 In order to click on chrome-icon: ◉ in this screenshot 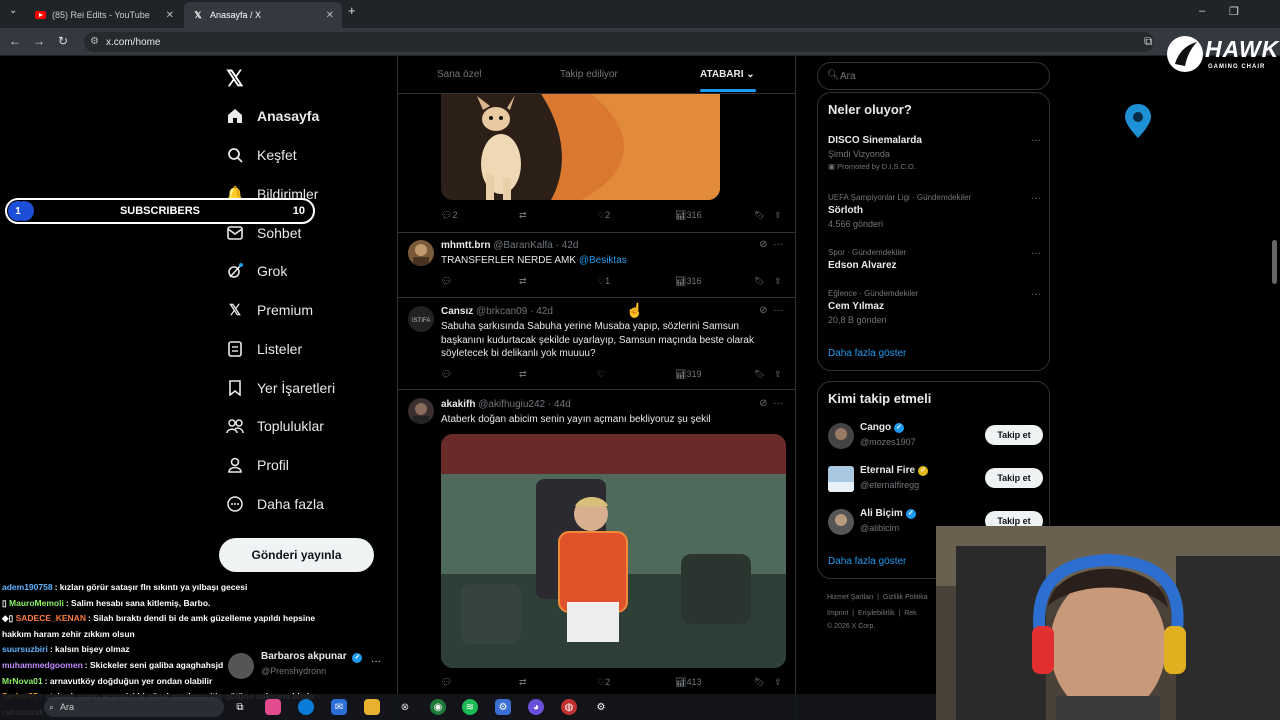, I will do `click(438, 707)`.